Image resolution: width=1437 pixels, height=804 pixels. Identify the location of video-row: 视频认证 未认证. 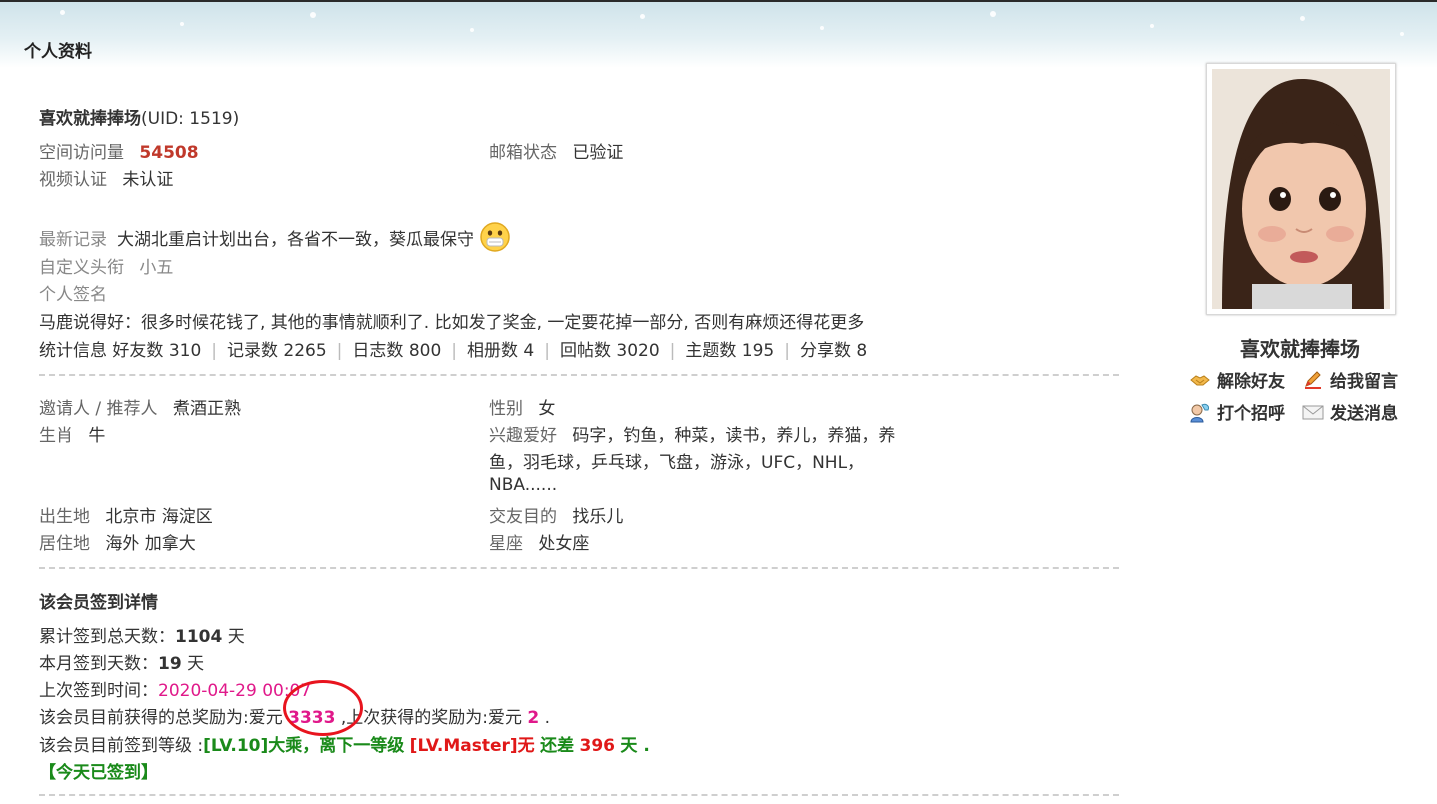
(106, 177).